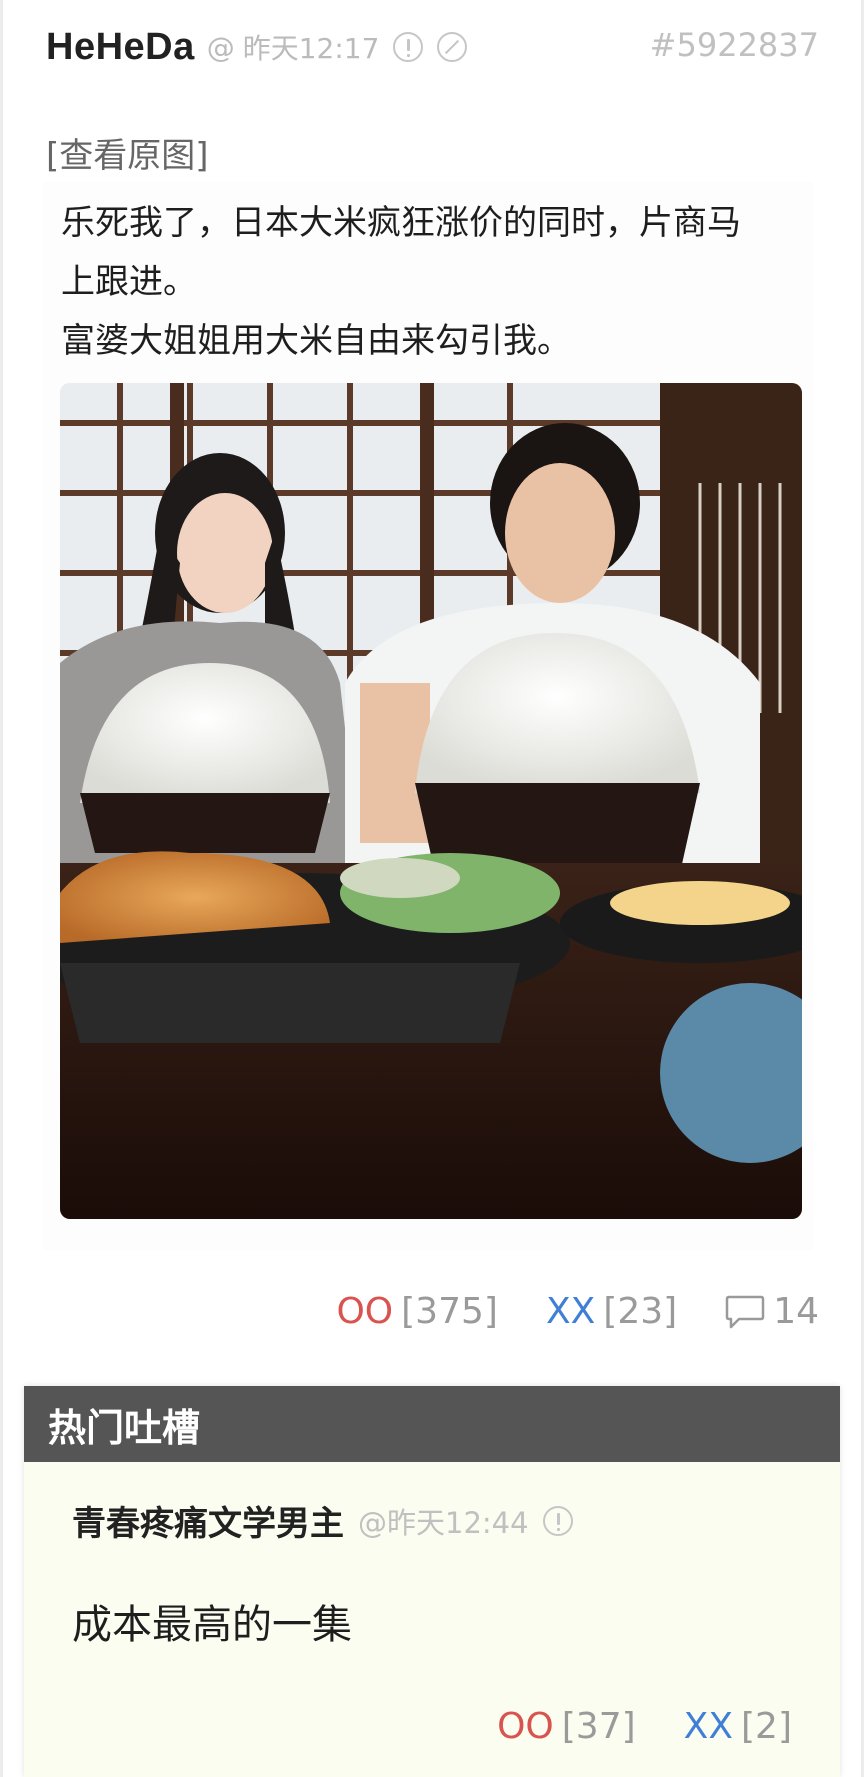 The height and width of the screenshot is (1777, 864). I want to click on comment-oo-vote-button: OO [37], so click(566, 1726).